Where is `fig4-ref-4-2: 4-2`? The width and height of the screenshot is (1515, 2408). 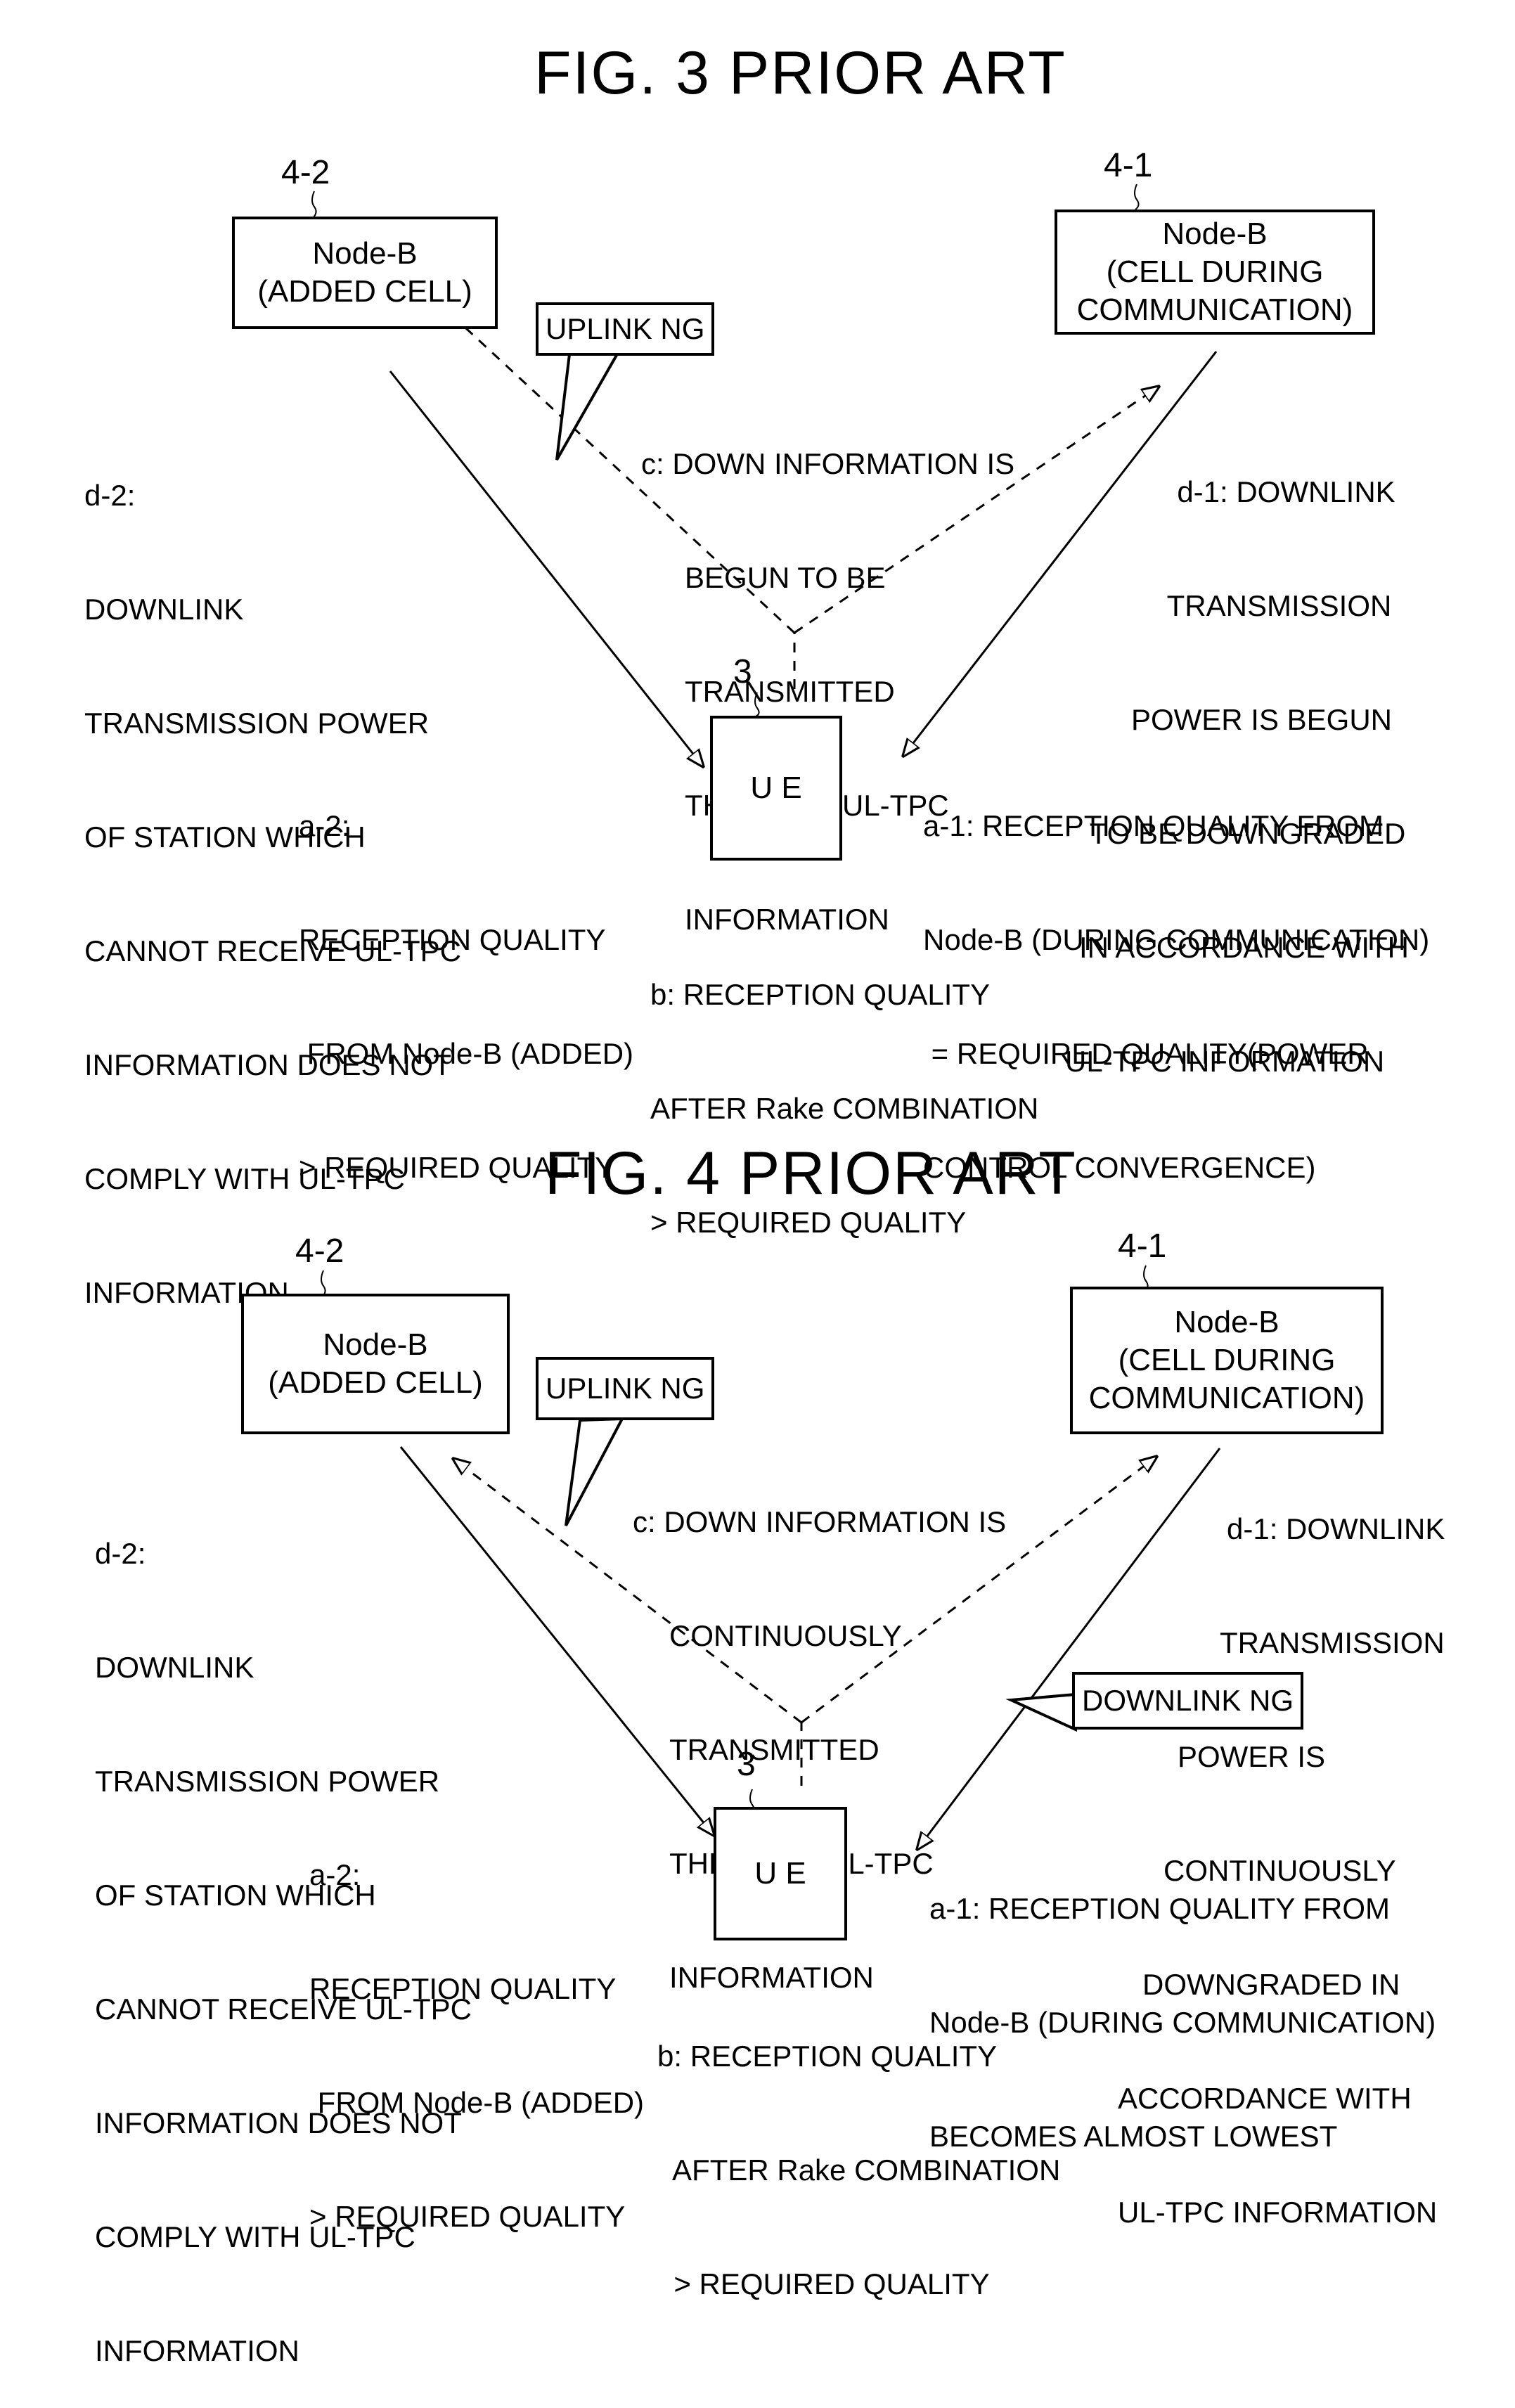
fig4-ref-4-2: 4-2 is located at coordinates (319, 1251).